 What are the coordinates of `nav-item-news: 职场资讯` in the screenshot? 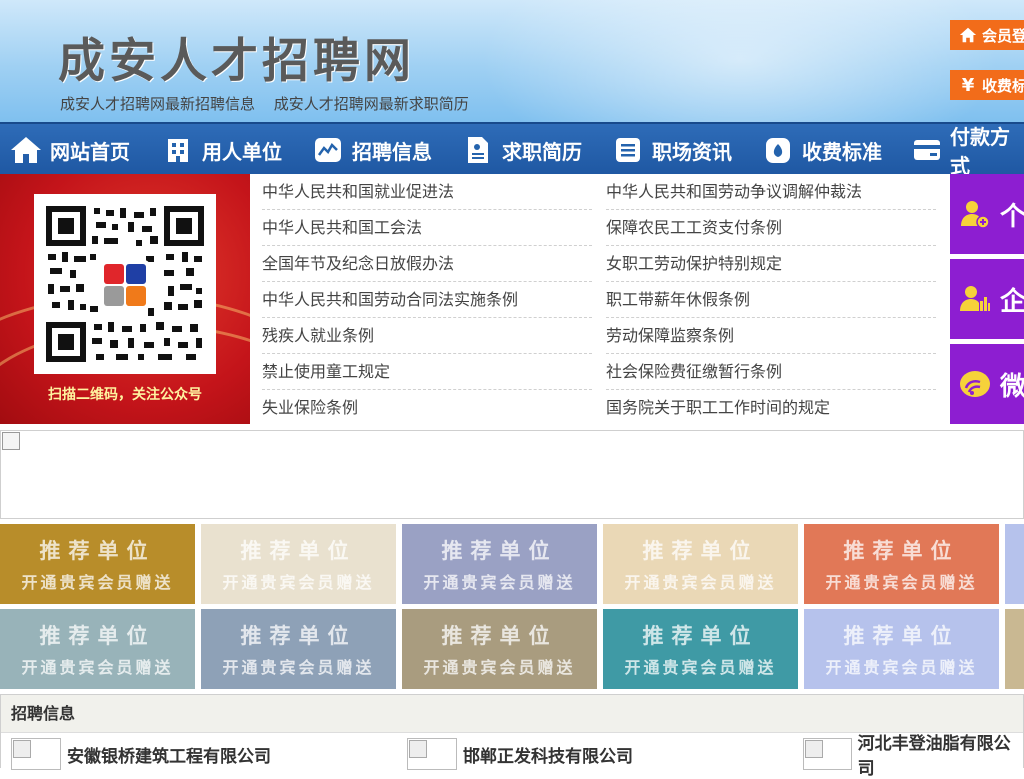 It's located at (672, 150).